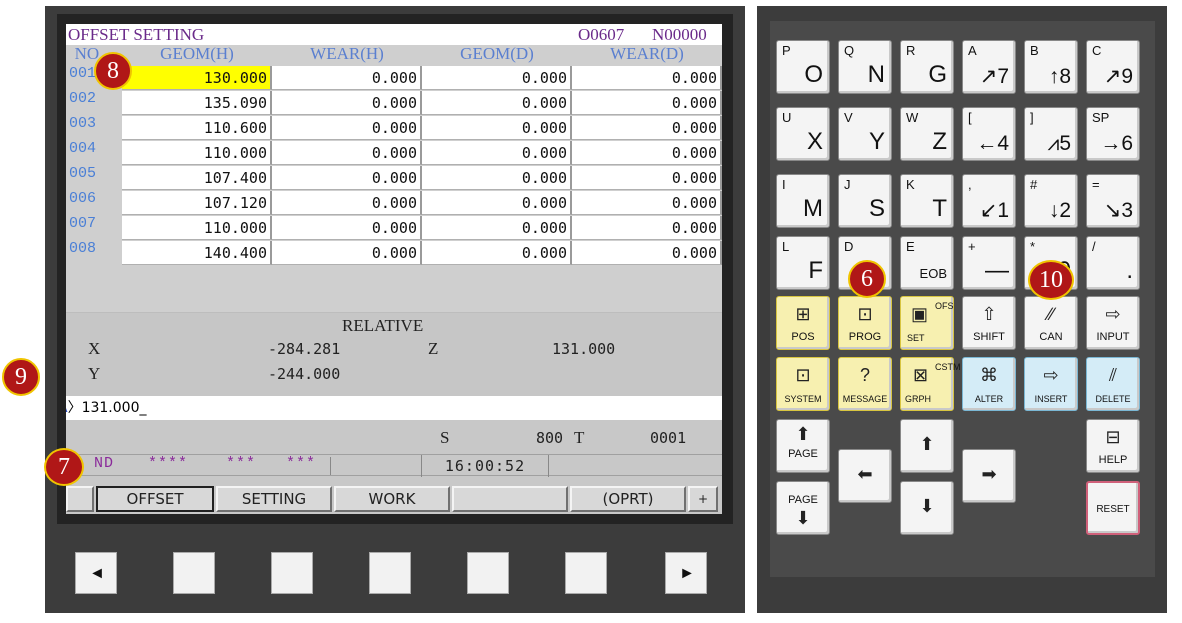 This screenshot has width=1182, height=623. What do you see at coordinates (1113, 508) in the screenshot?
I see `reset-key: RESET` at bounding box center [1113, 508].